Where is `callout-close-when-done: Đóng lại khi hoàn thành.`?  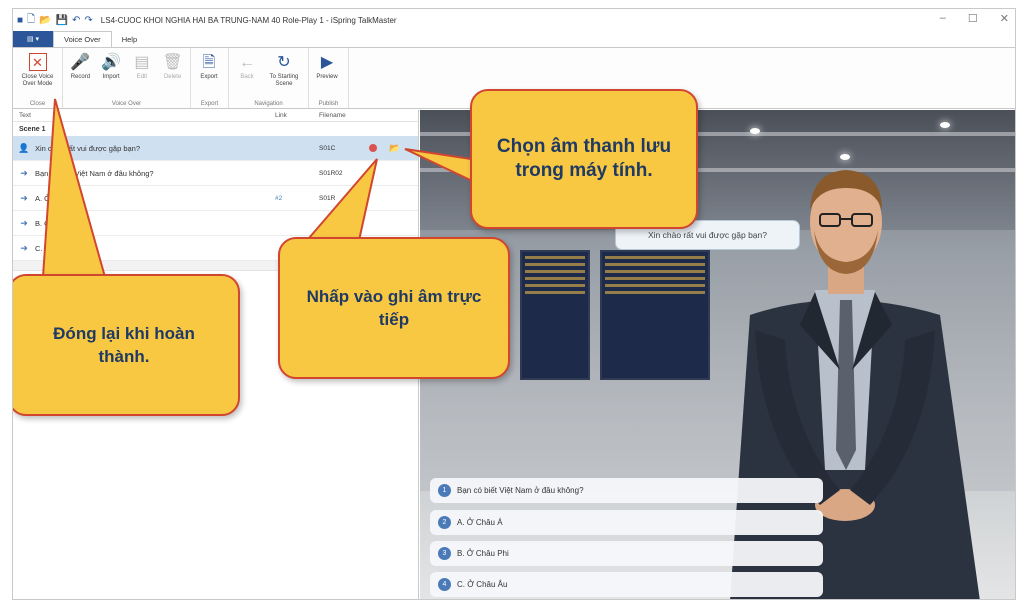
callout-close-when-done: Đóng lại khi hoàn thành. is located at coordinates (126, 345).